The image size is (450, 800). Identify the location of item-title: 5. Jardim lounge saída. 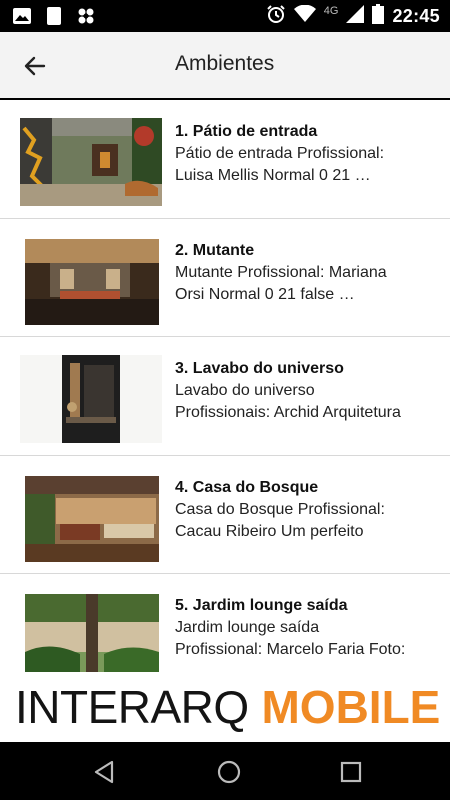
(261, 605).